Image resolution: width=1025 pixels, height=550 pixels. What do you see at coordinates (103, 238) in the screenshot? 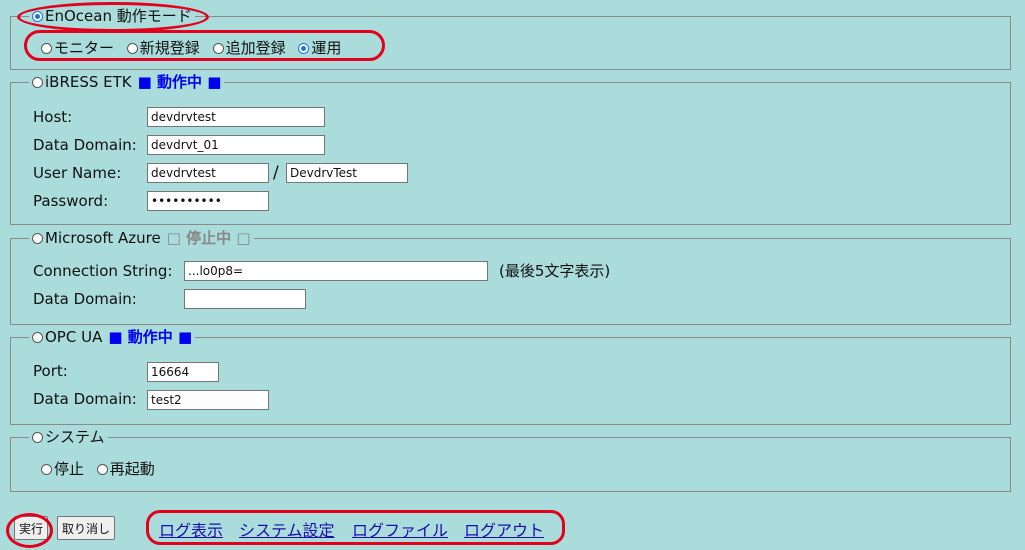
I see `azure-legend-label: Microsoft Azure` at bounding box center [103, 238].